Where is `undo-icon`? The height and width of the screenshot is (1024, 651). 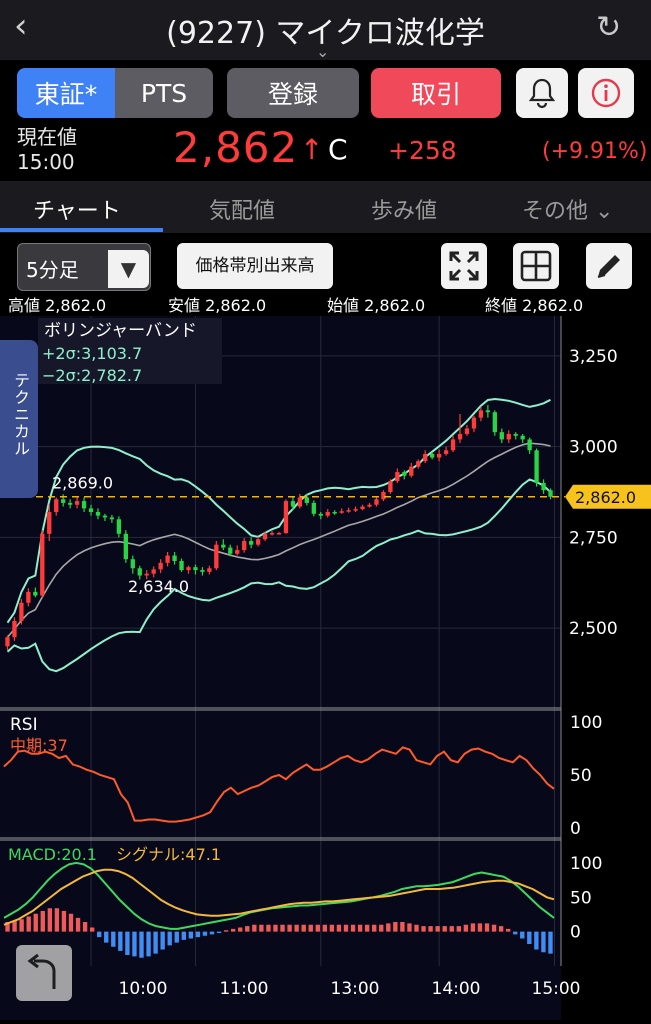 undo-icon is located at coordinates (44, 973).